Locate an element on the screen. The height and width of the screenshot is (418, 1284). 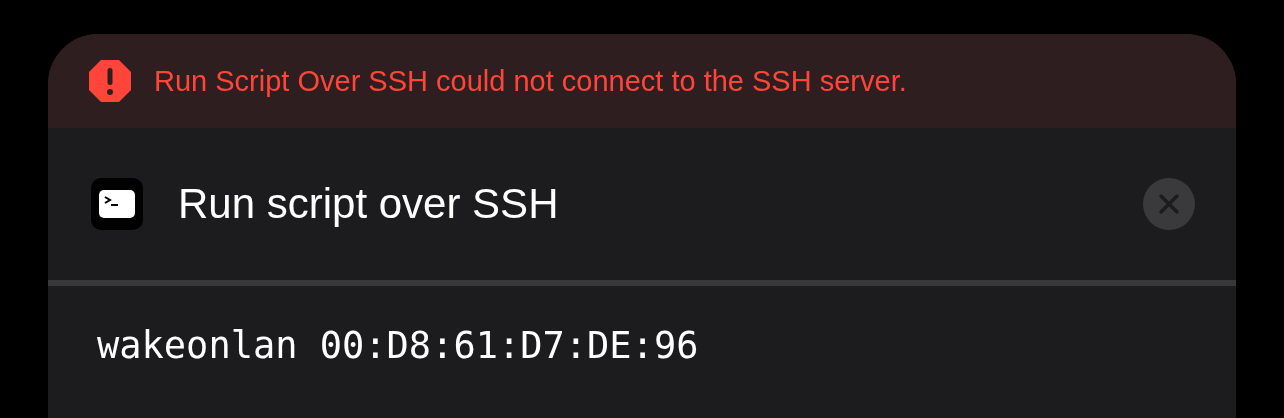
error-icon is located at coordinates (110, 81).